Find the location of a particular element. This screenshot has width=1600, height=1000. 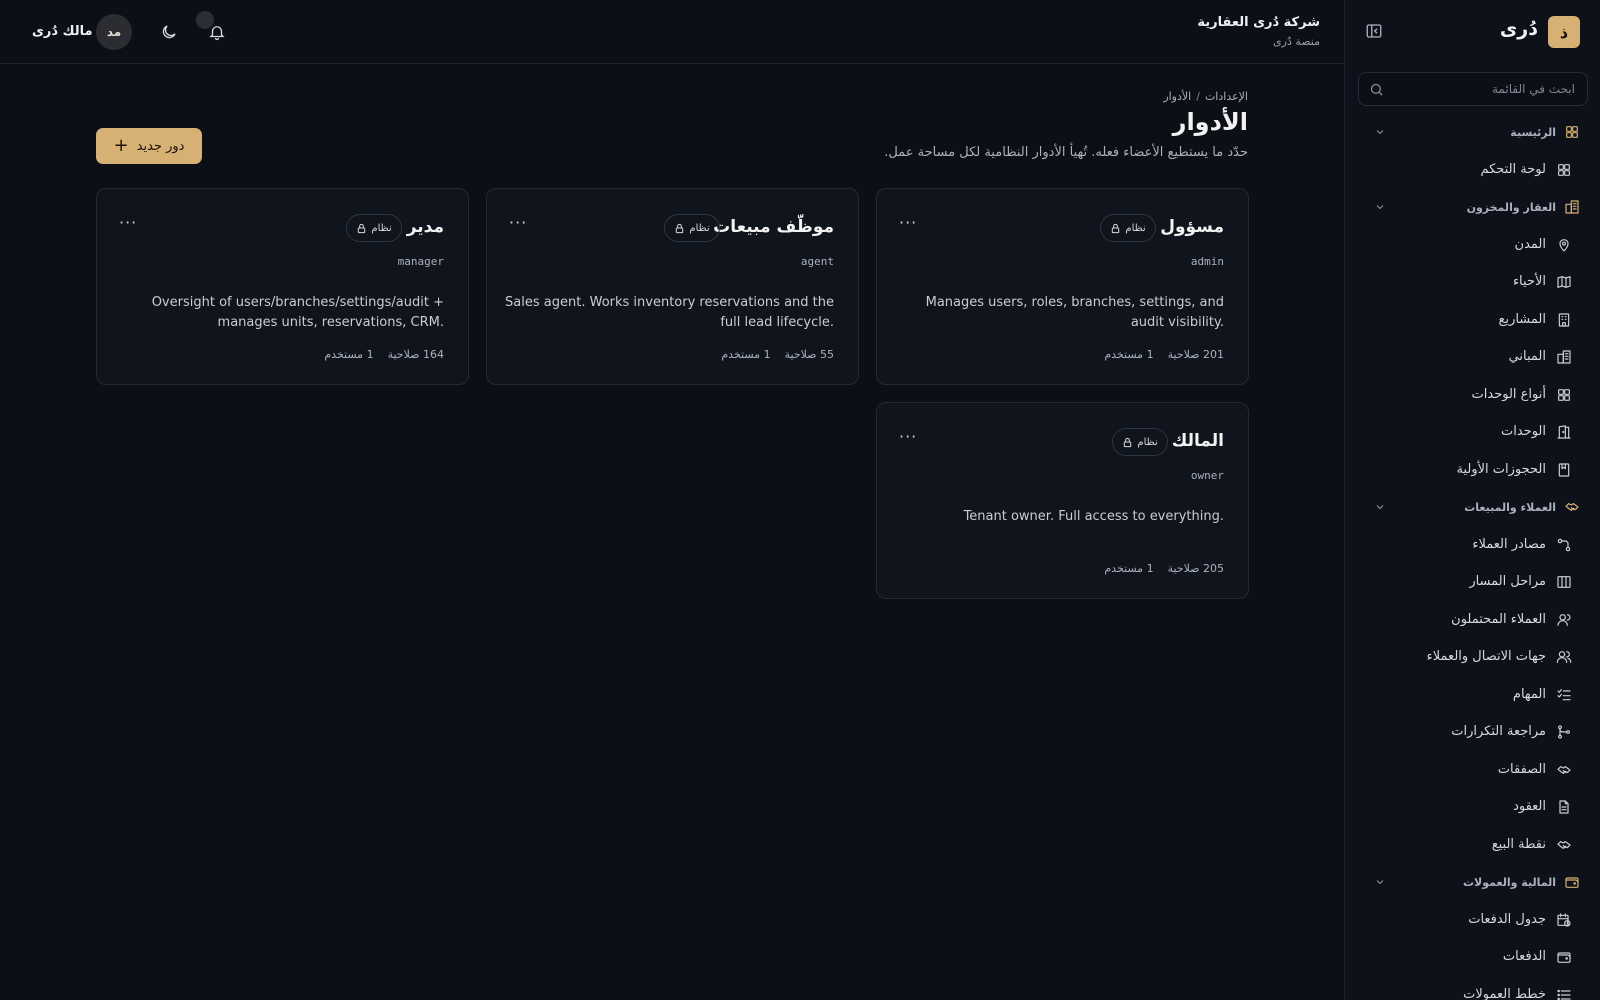

avatar: مد is located at coordinates (114, 32).